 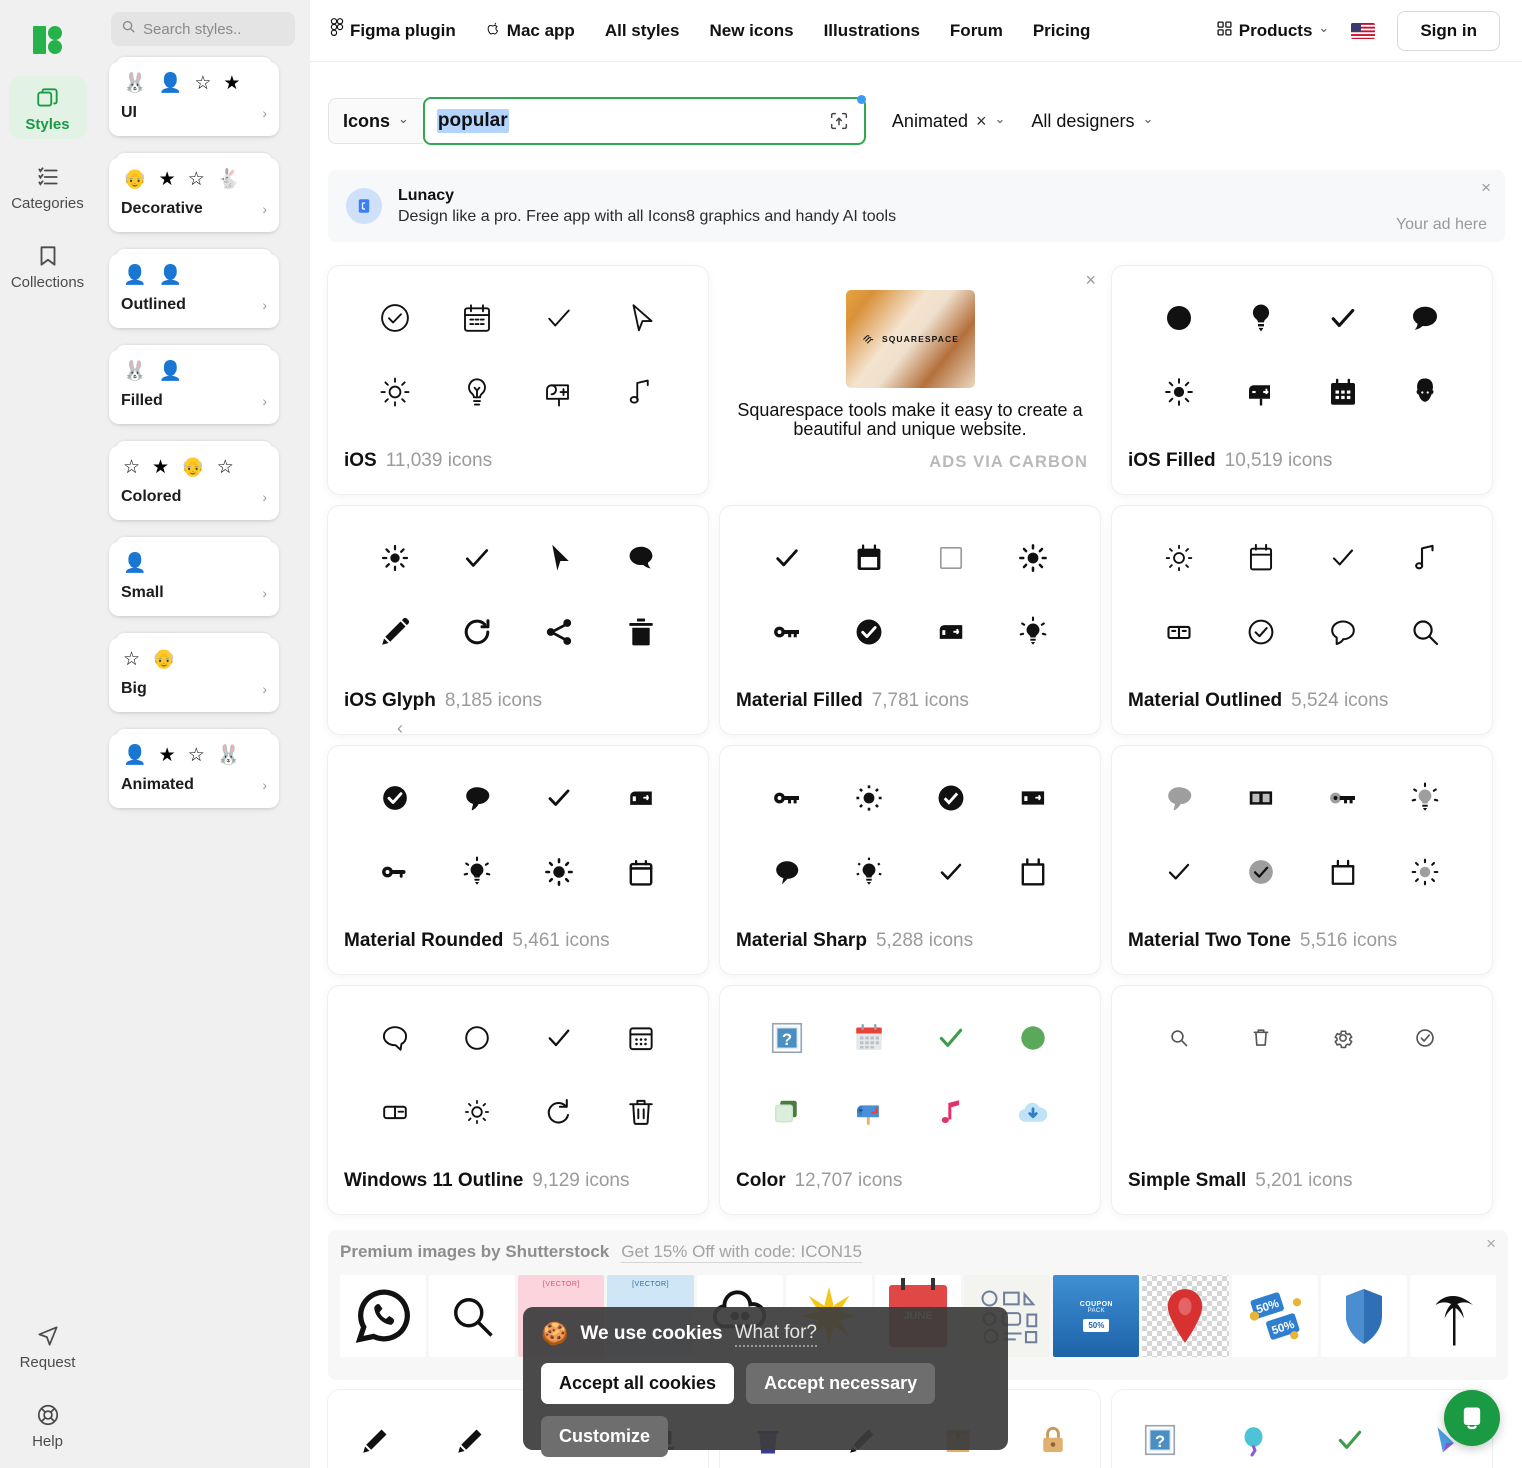 What do you see at coordinates (477, 1112) in the screenshot?
I see `sun-win-icon` at bounding box center [477, 1112].